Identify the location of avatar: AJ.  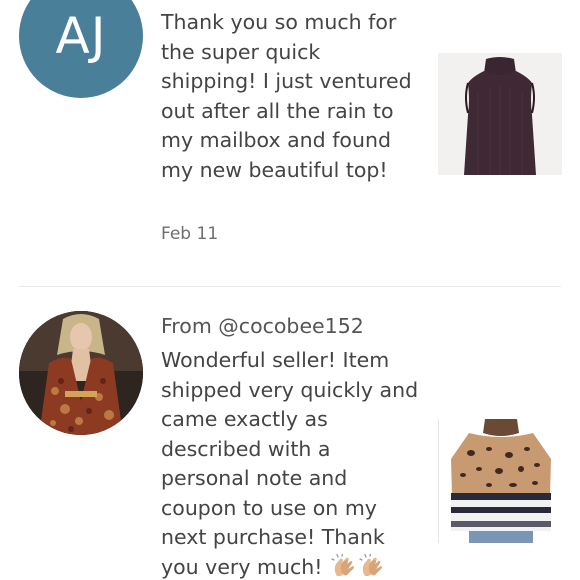
(81, 49).